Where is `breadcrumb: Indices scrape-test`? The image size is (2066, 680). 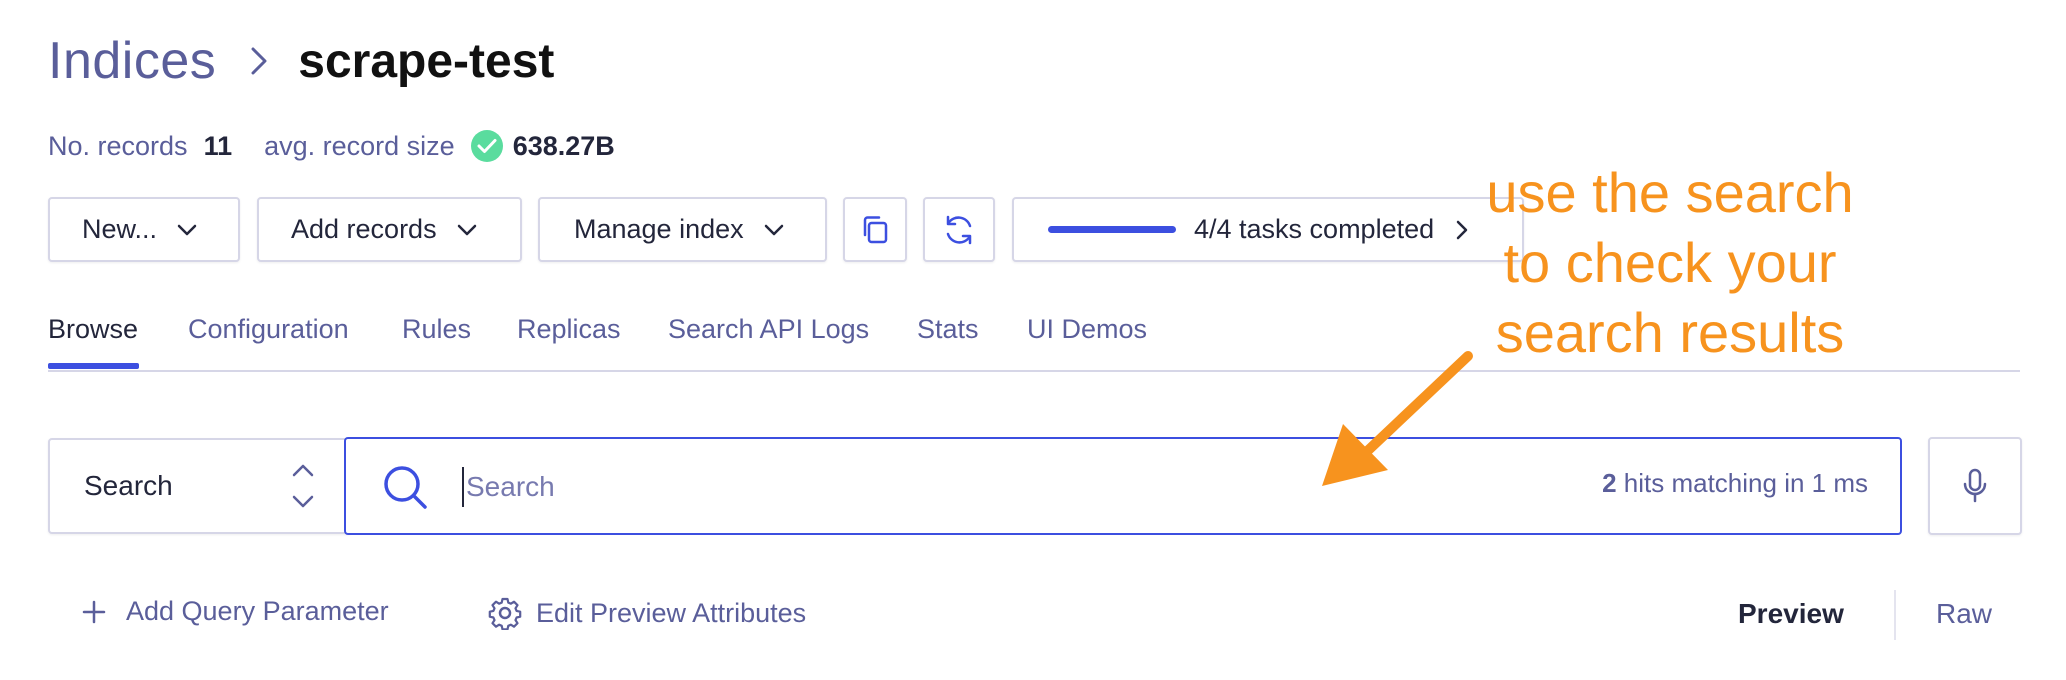
breadcrumb: Indices scrape-test is located at coordinates (301, 61).